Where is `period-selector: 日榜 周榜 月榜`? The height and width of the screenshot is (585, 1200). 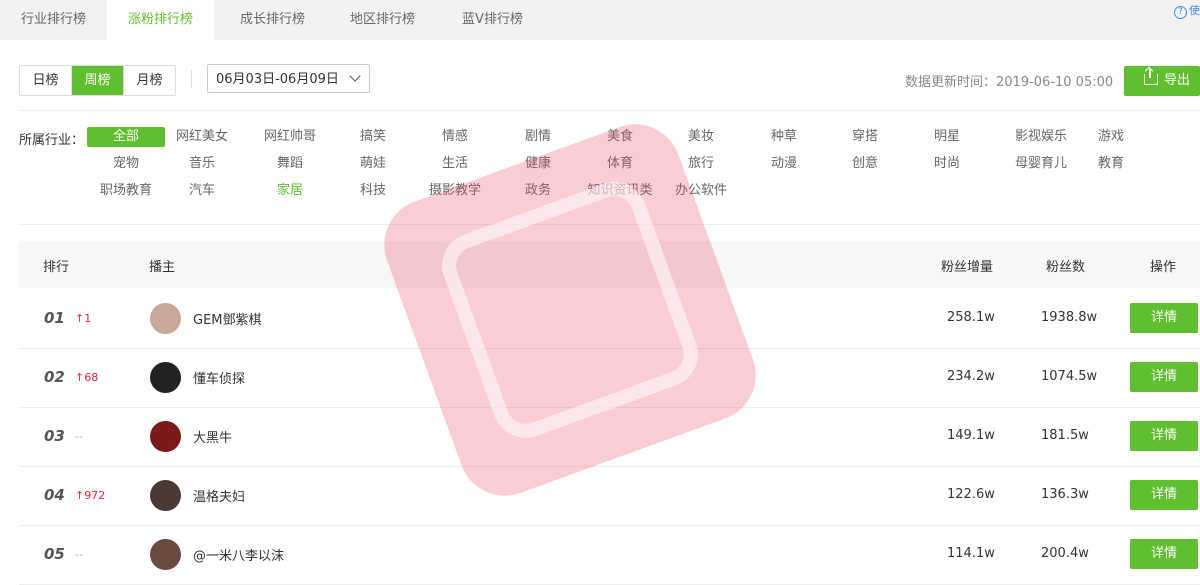
period-selector: 日榜 周榜 月榜 is located at coordinates (97, 80).